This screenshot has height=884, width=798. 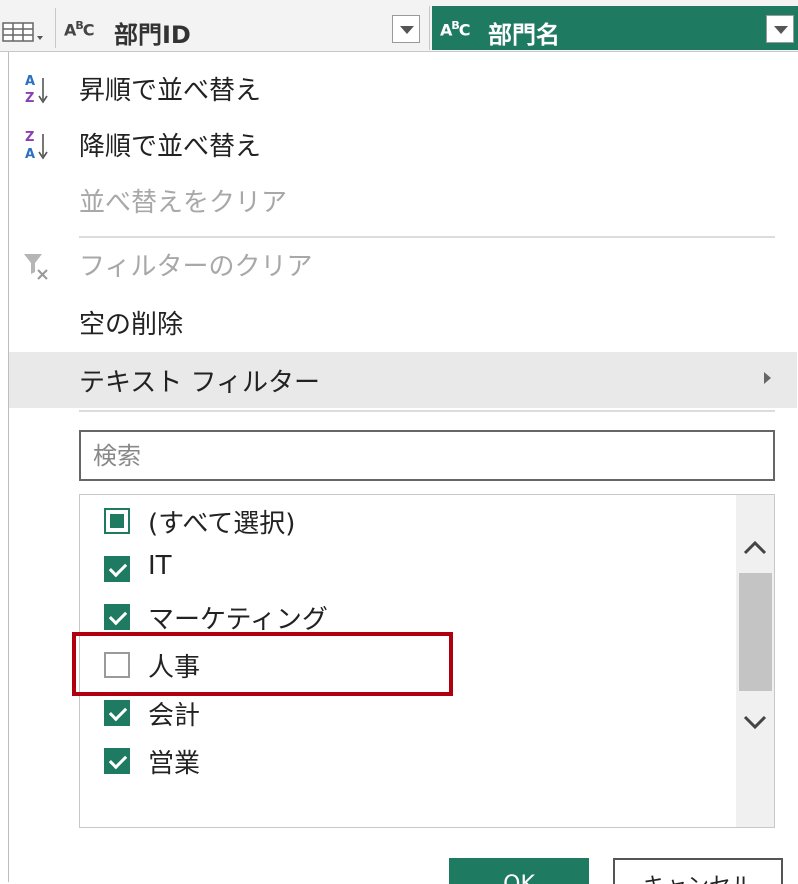 I want to click on sort-descending-icon: Z A, so click(x=36, y=146).